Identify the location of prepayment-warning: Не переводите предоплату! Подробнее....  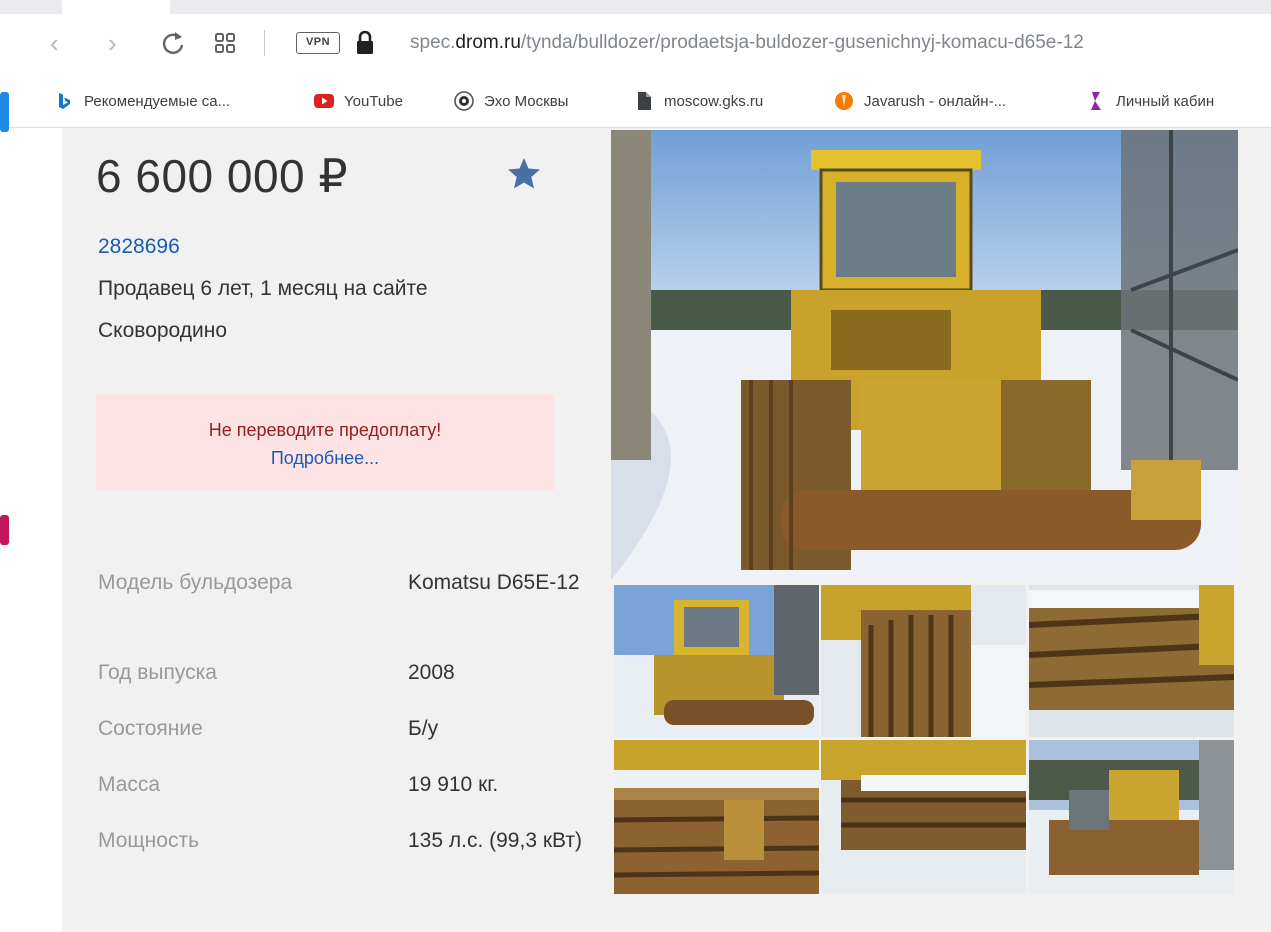
(325, 442).